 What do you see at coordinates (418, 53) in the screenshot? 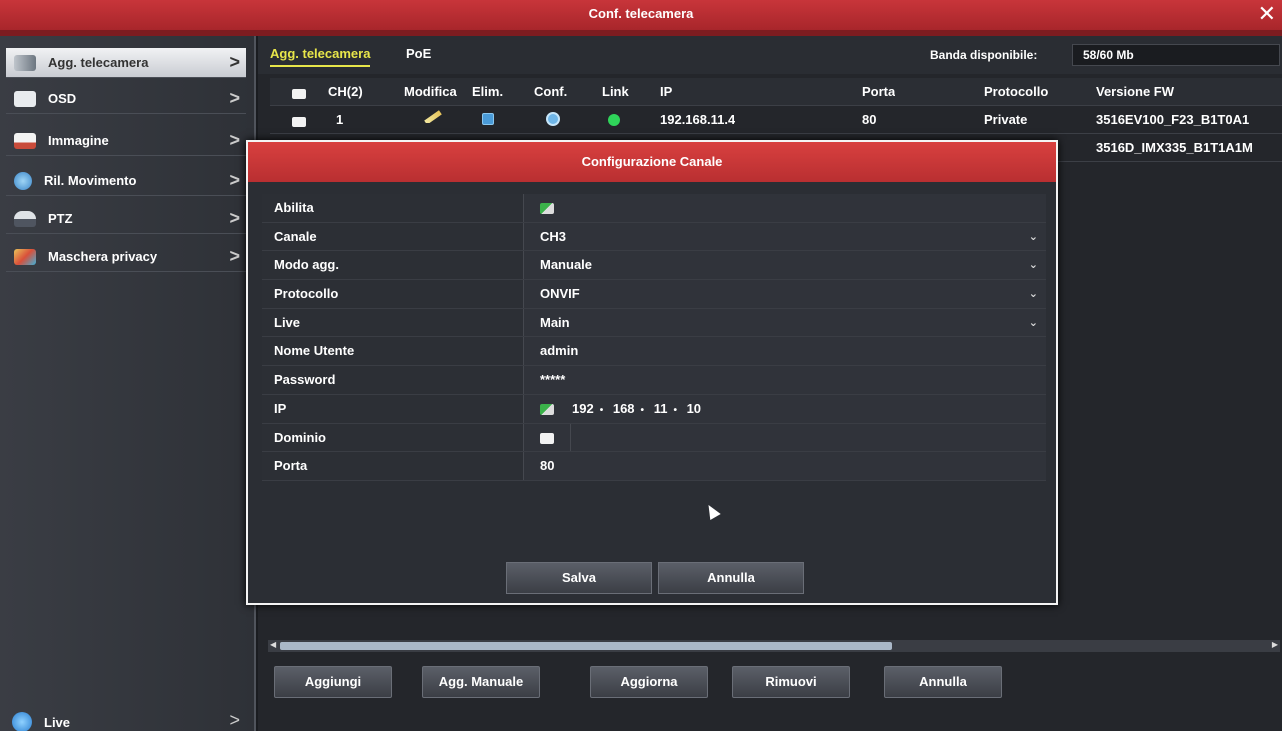
I see `tab-poe: PoE` at bounding box center [418, 53].